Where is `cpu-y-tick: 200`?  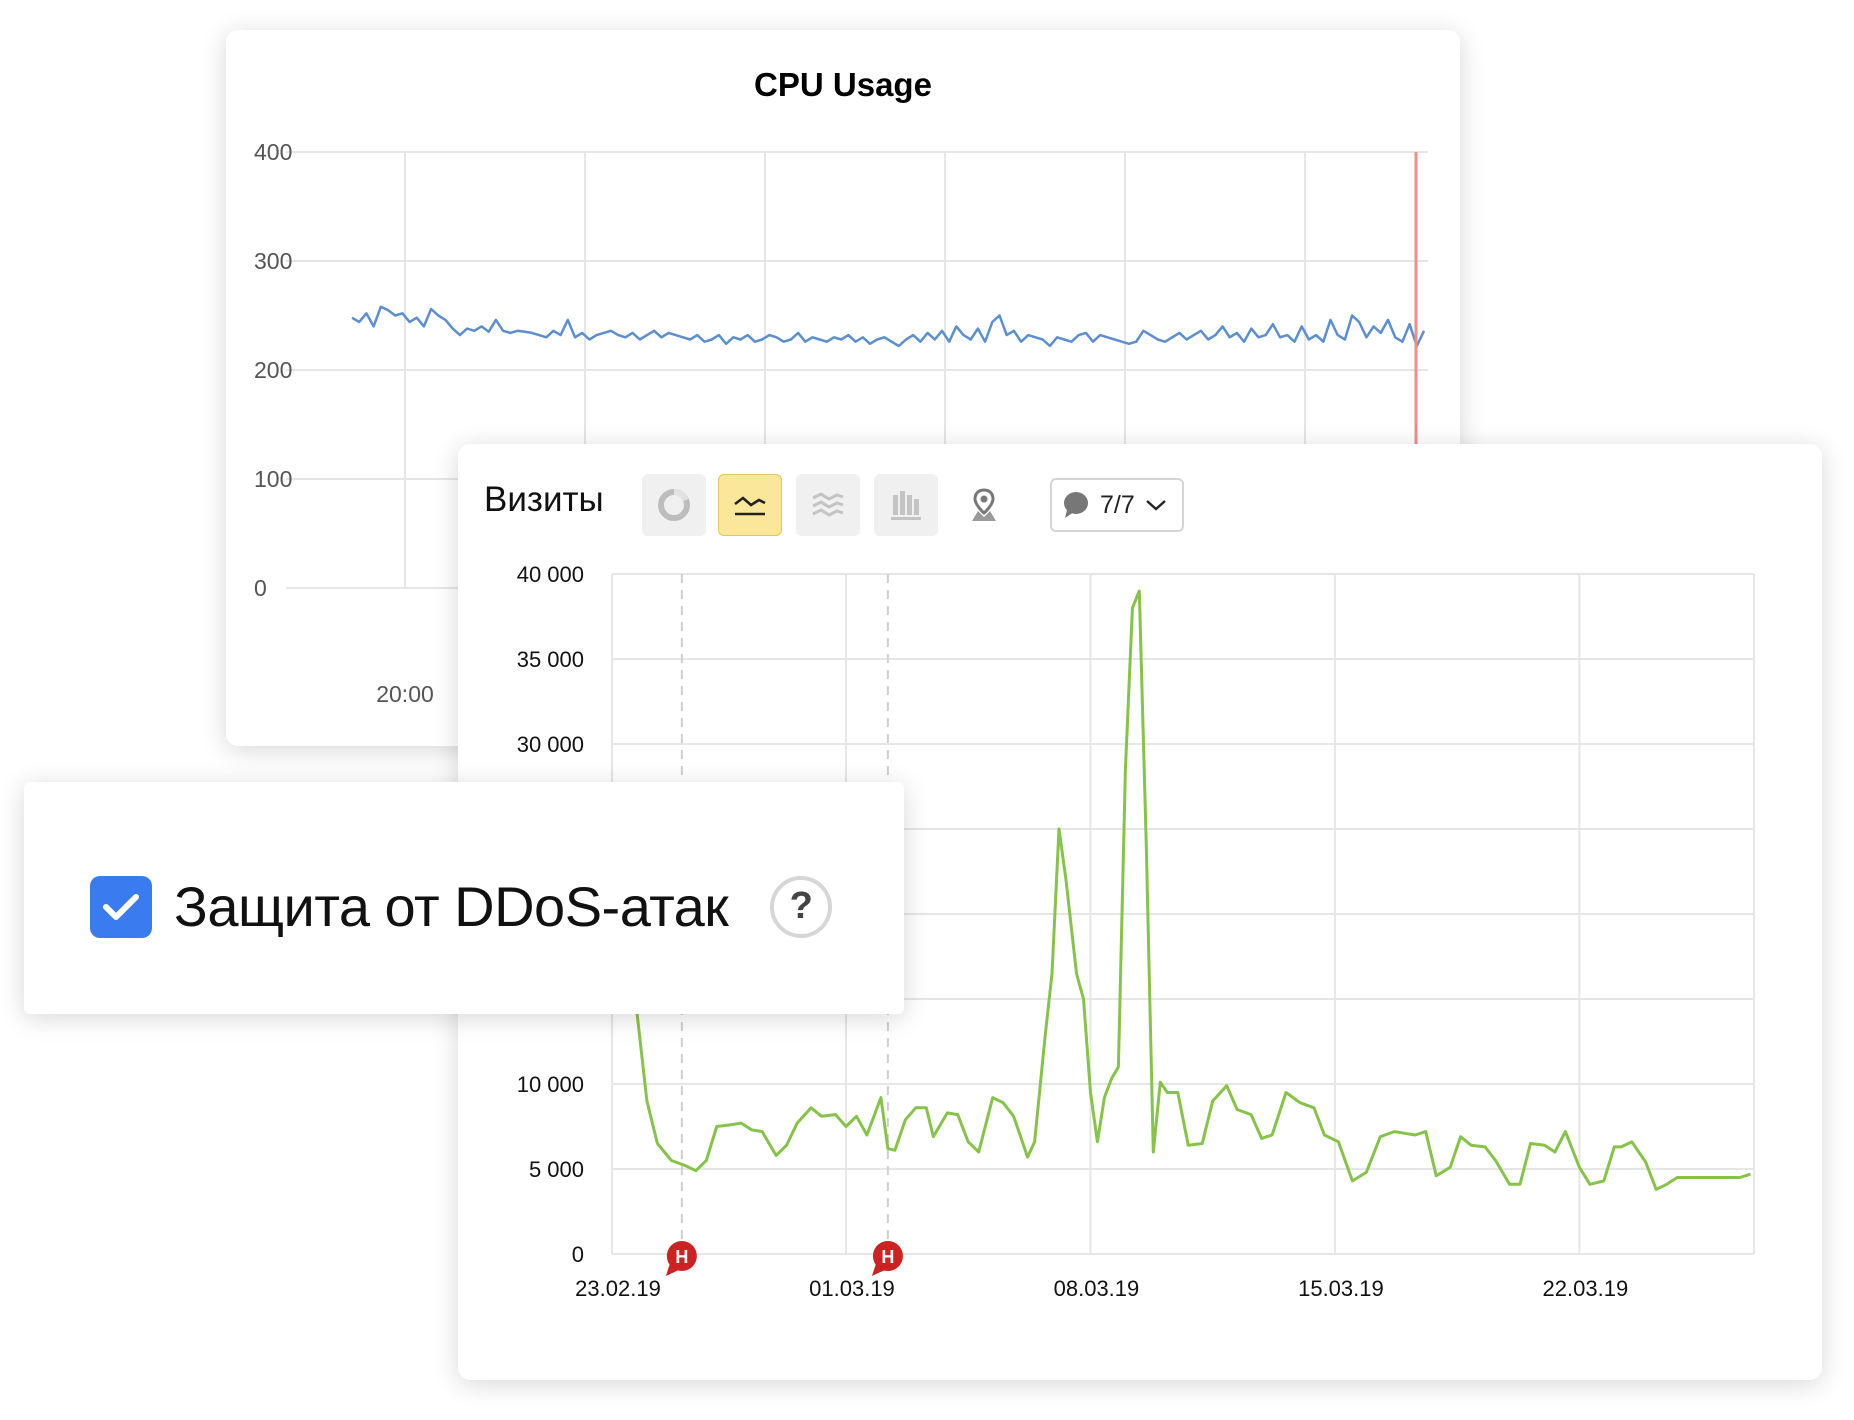 cpu-y-tick: 200 is located at coordinates (273, 370).